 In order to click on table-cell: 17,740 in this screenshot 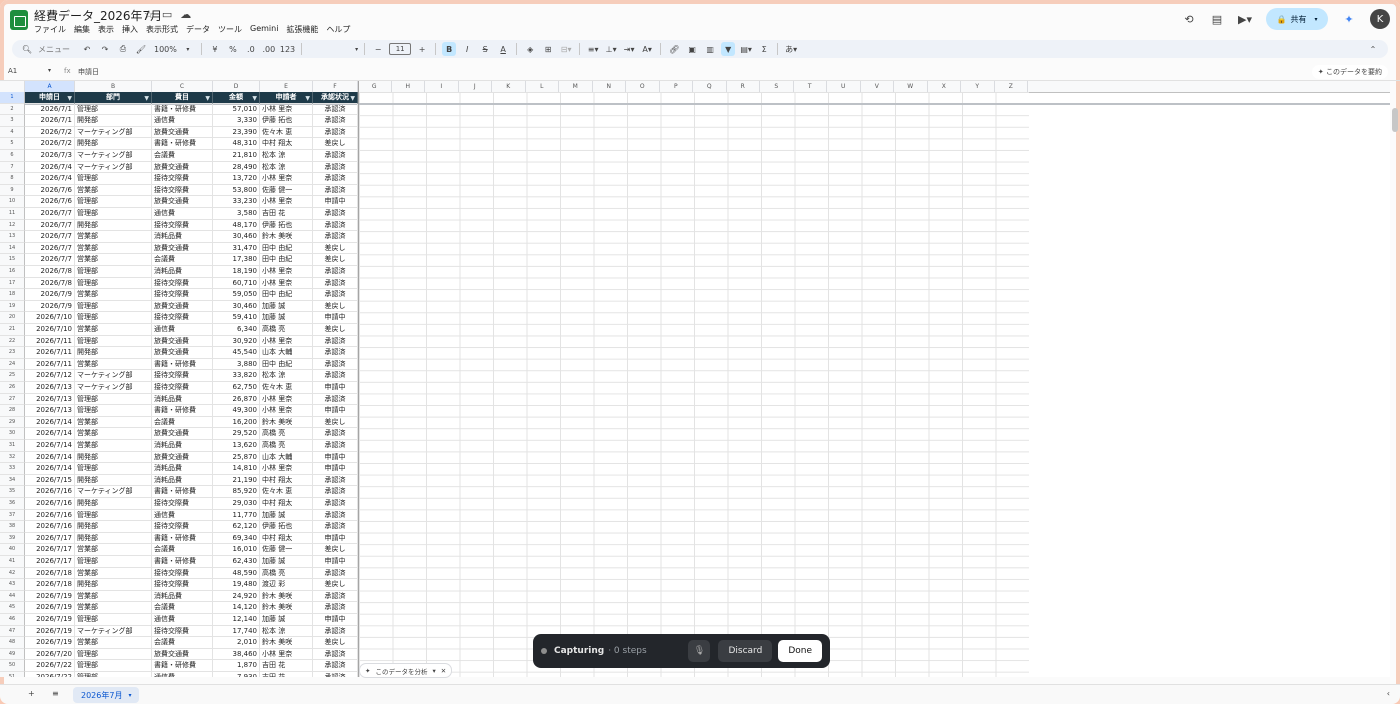, I will do `click(236, 631)`.